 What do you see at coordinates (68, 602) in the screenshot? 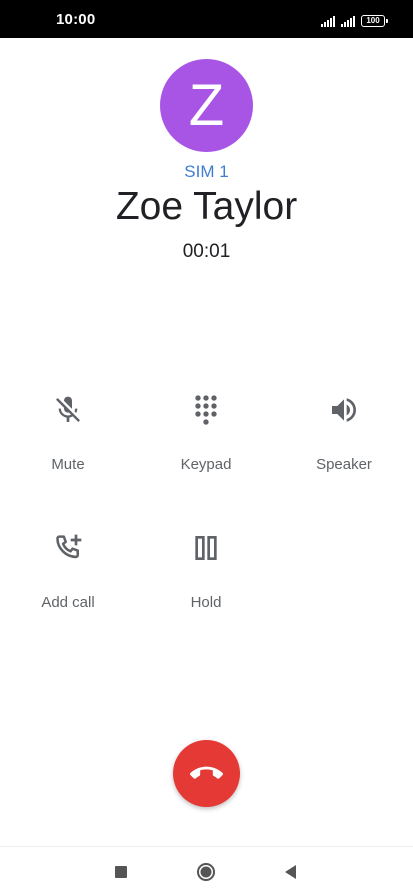
I see `add-call-label: Add call` at bounding box center [68, 602].